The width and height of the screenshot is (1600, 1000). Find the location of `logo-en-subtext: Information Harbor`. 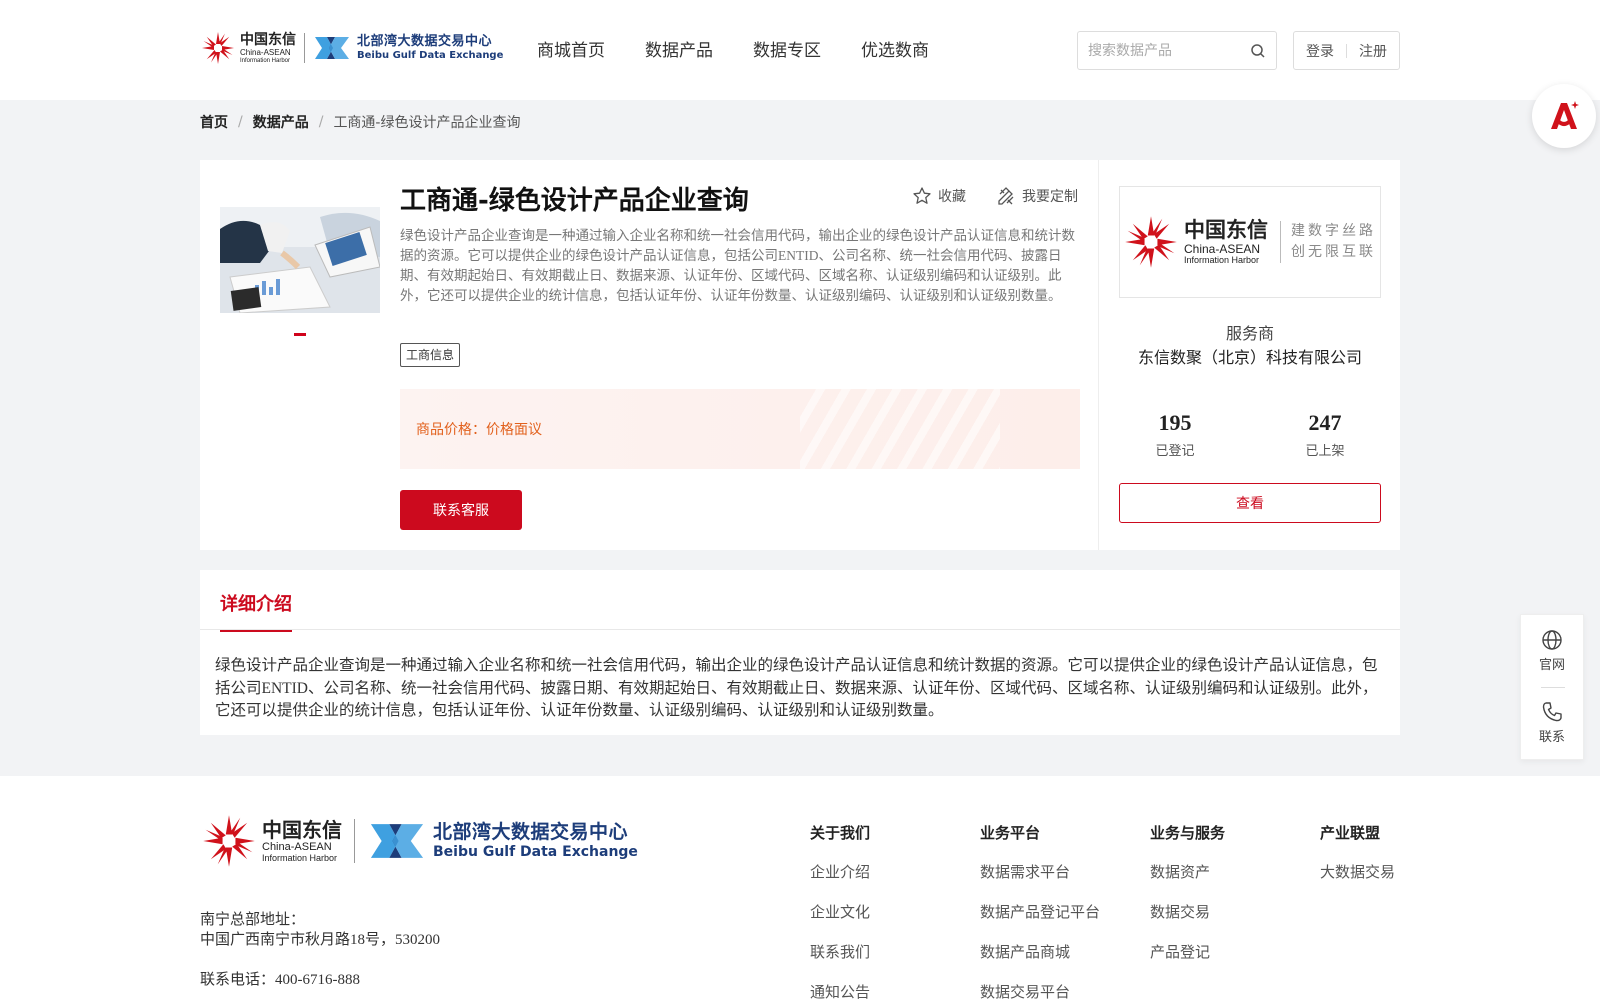

logo-en-subtext: Information Harbor is located at coordinates (265, 60).